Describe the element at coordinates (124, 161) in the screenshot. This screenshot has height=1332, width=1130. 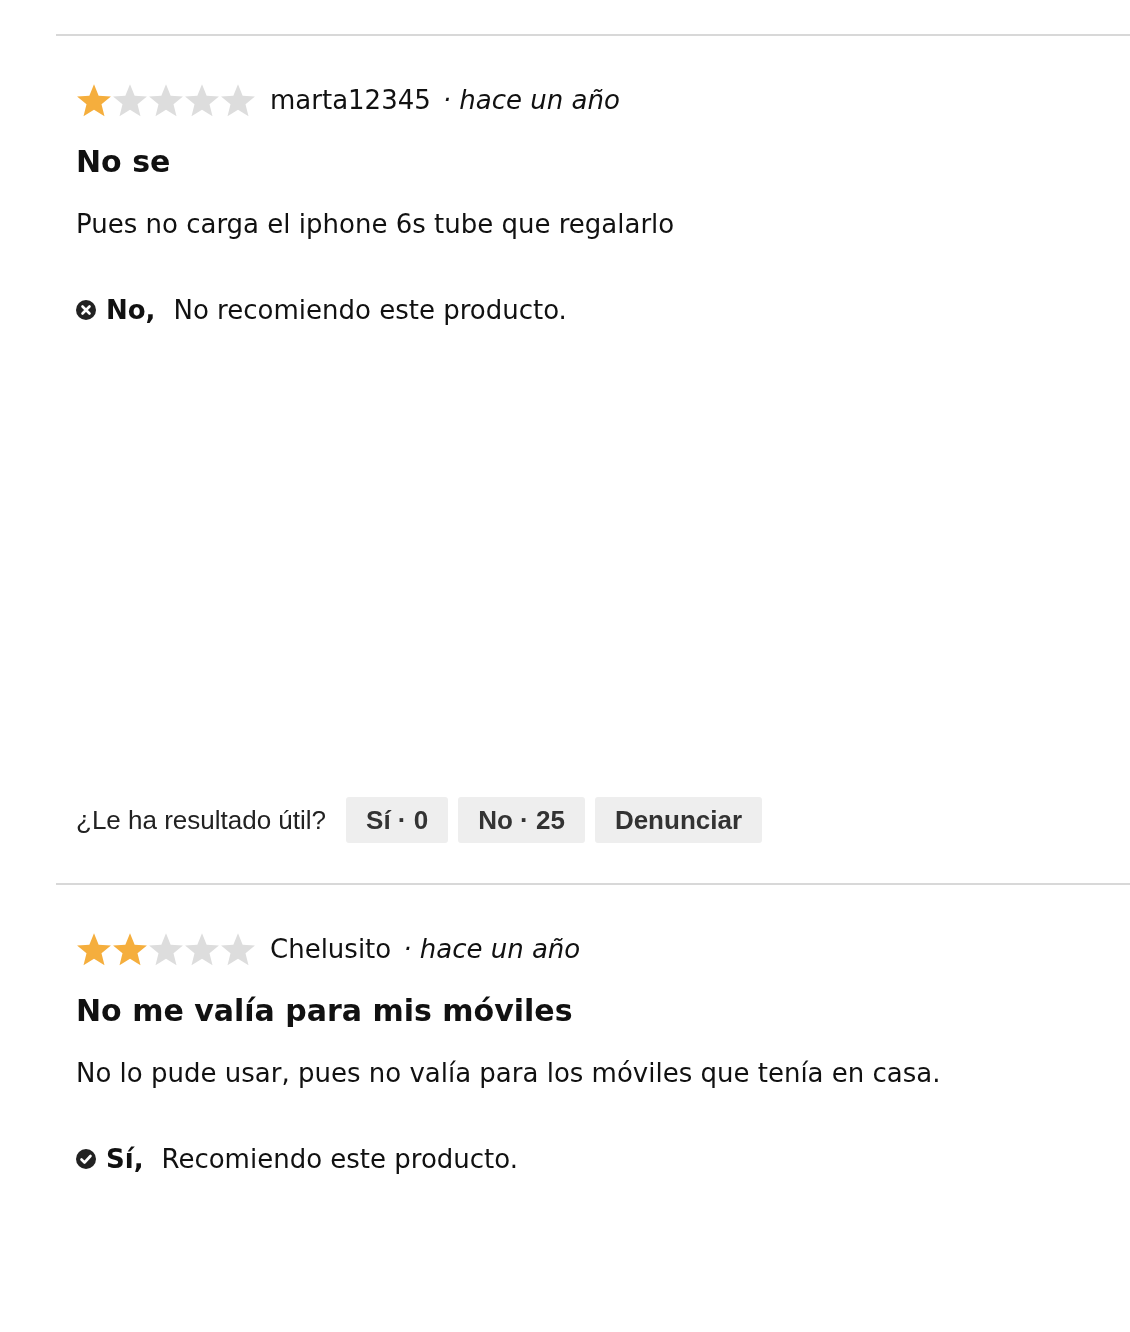
I see `review-title: No se` at that location.